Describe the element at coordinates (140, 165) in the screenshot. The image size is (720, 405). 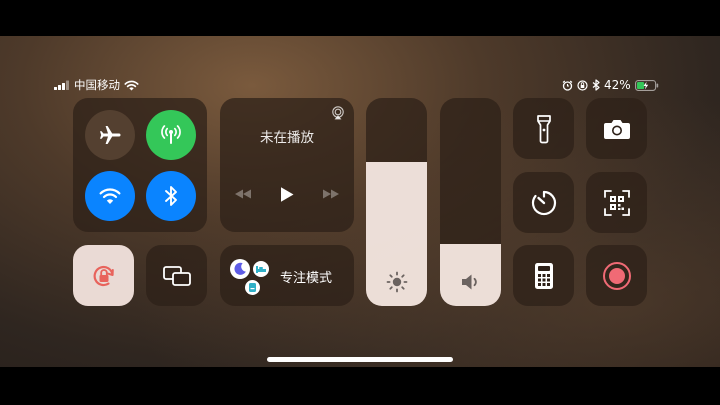
I see `connectivity-tile` at that location.